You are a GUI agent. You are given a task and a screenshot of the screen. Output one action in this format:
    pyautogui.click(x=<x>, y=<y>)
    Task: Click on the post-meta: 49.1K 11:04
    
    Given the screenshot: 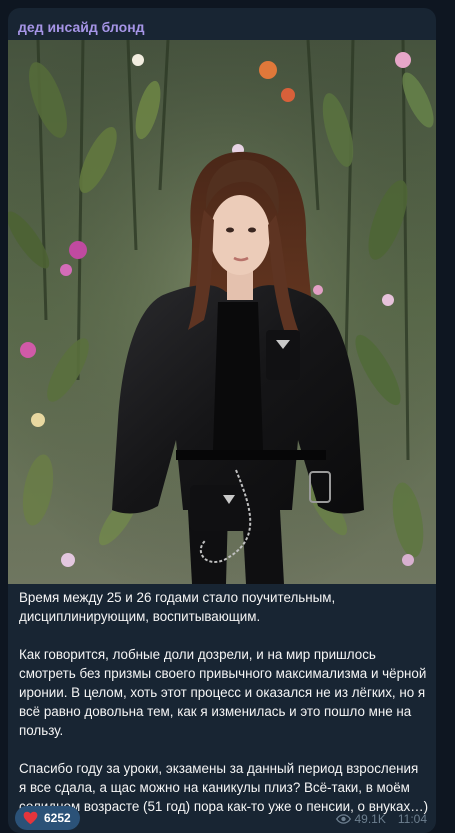 What is the action you would take?
    pyautogui.click(x=381, y=819)
    